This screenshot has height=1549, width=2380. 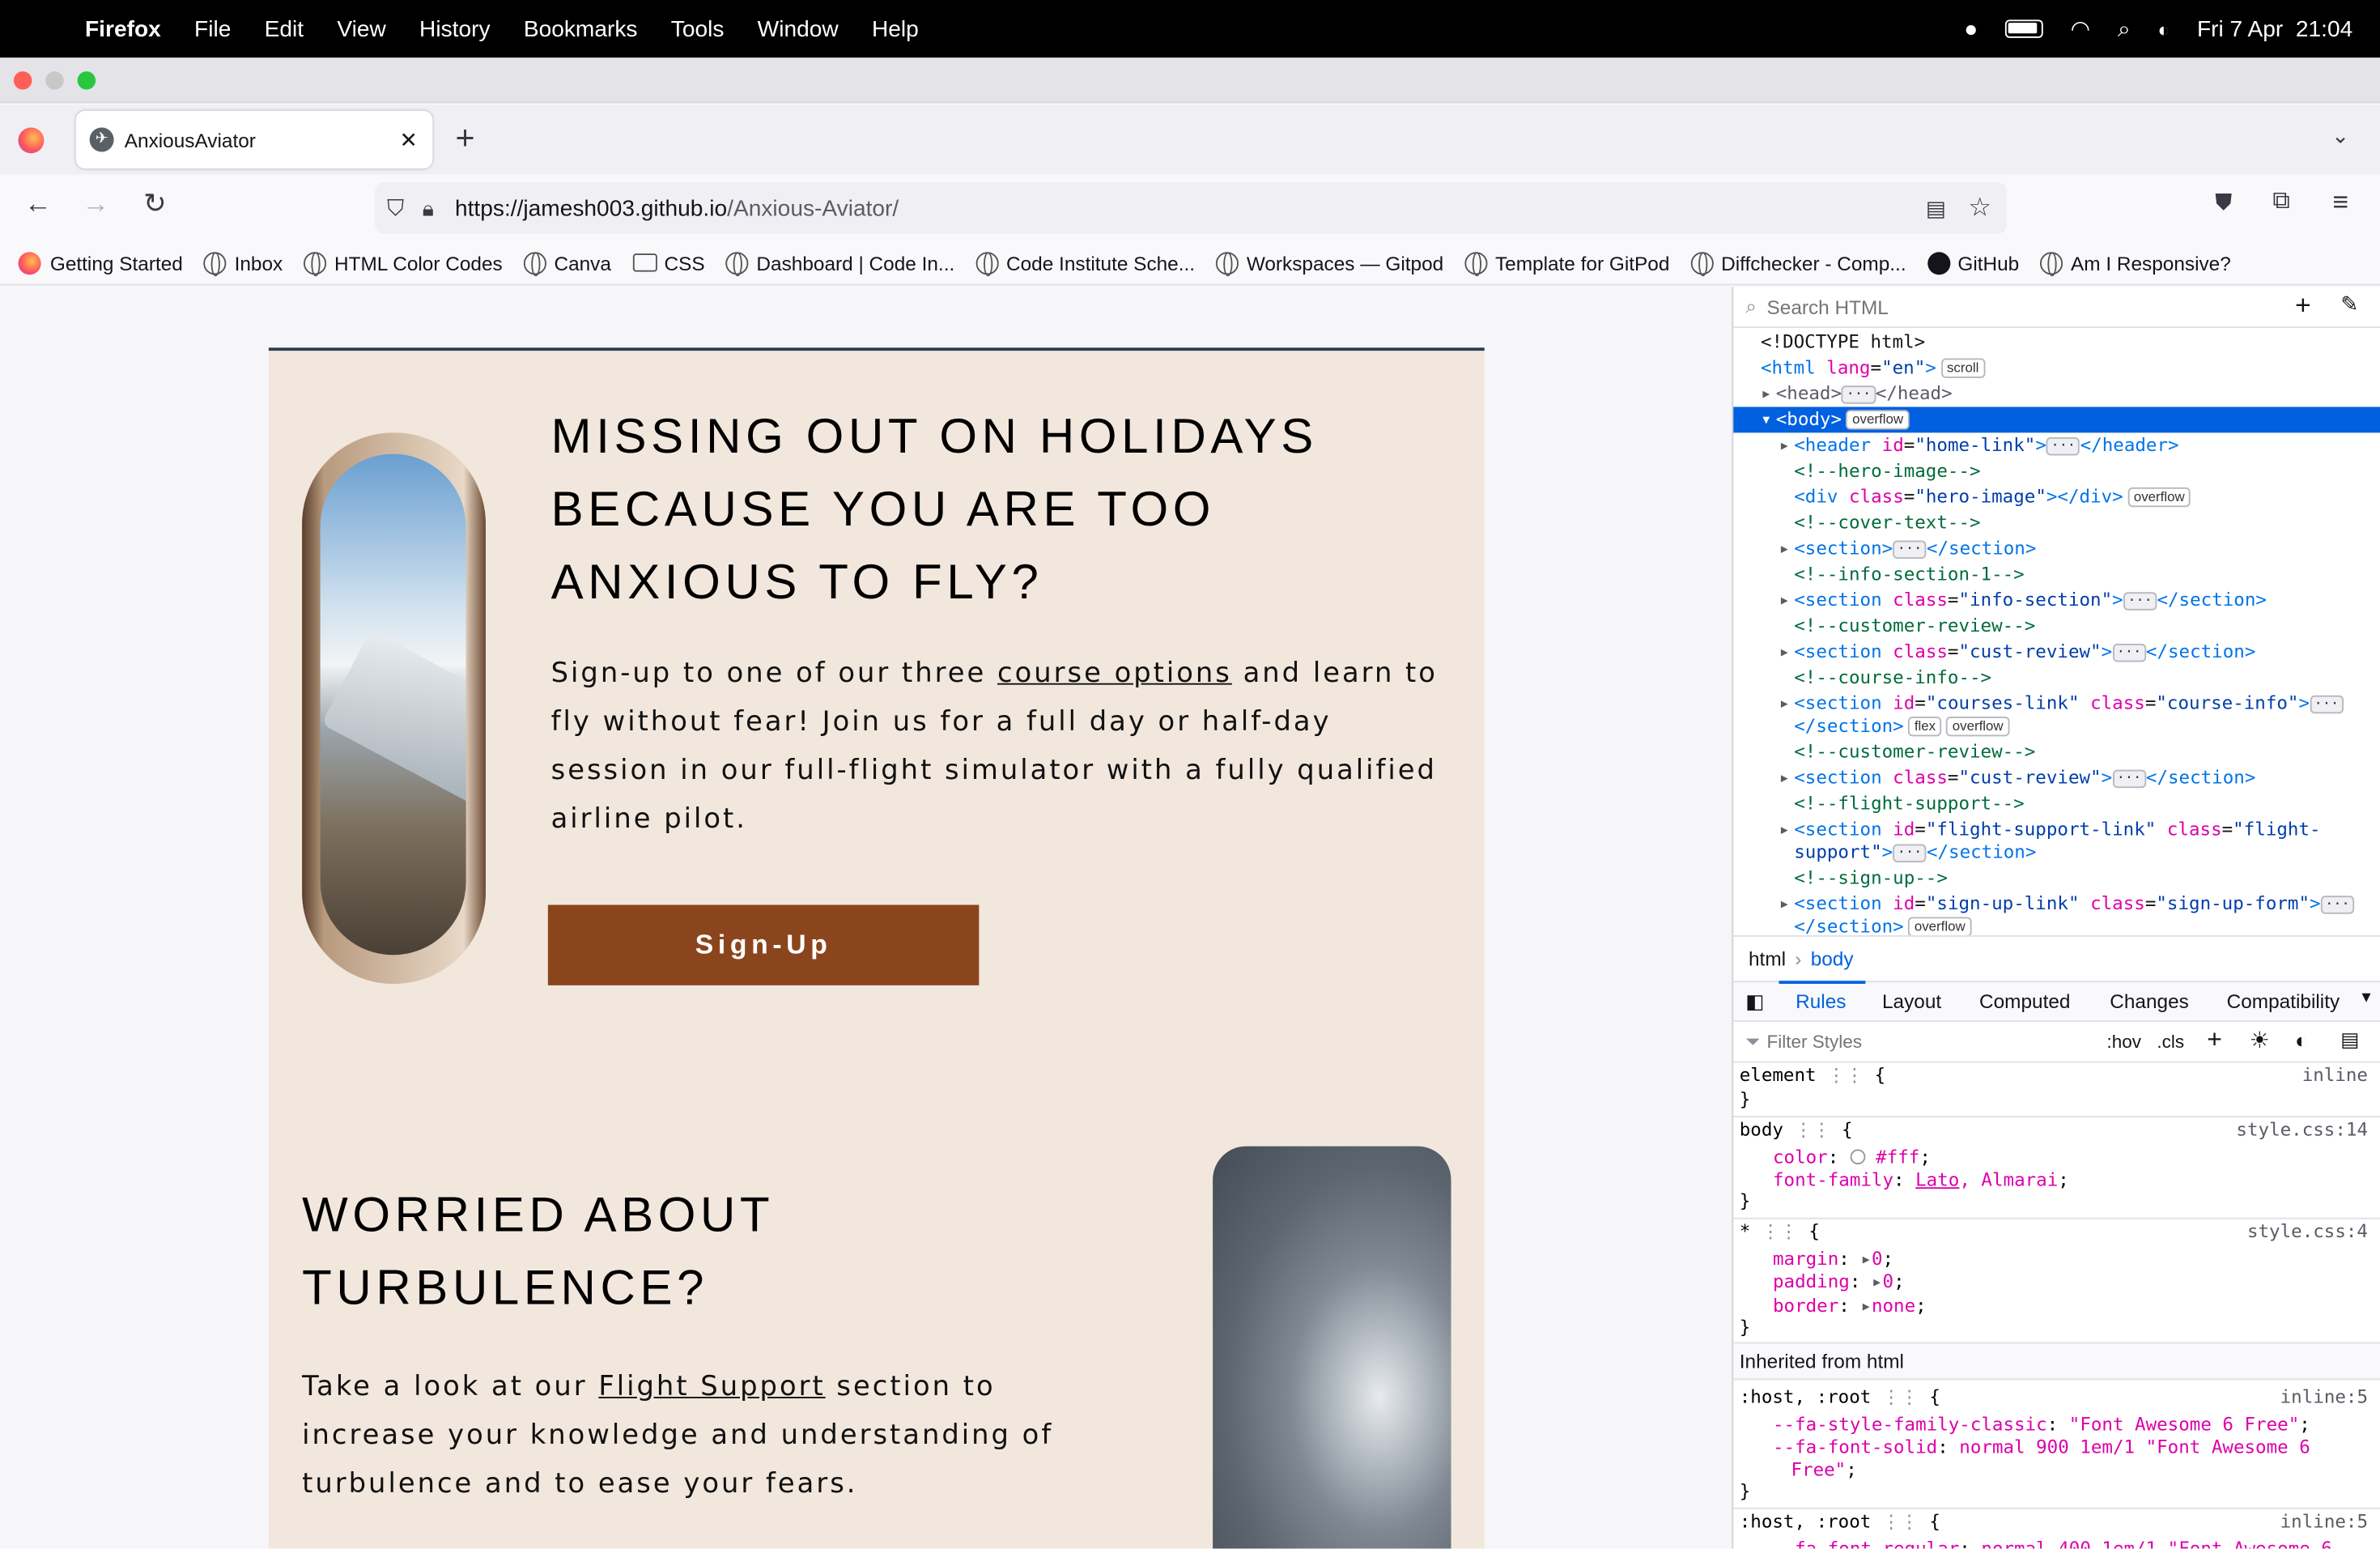 I want to click on scroll-badge: scroll, so click(x=1963, y=368).